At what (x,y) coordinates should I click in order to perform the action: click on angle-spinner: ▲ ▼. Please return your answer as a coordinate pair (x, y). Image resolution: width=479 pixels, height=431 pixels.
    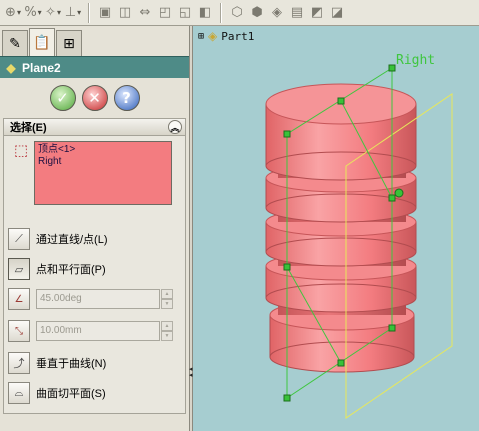
    Looking at the image, I should click on (167, 299).